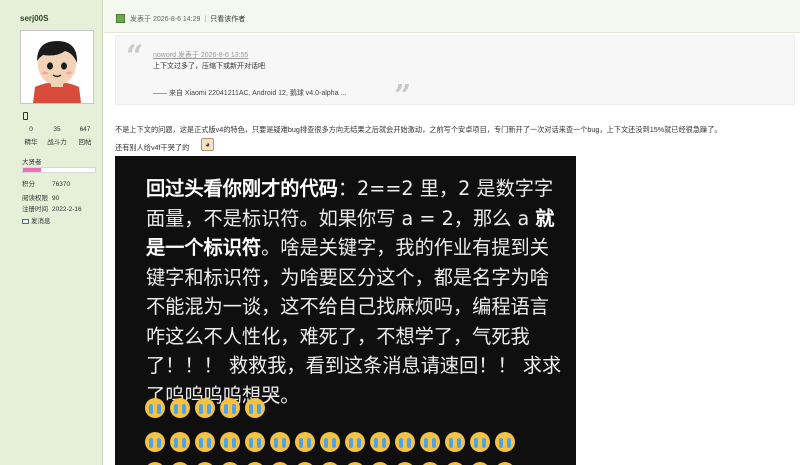 Image resolution: width=800 pixels, height=465 pixels. Describe the element at coordinates (46, 183) in the screenshot. I see `points-row: 积分 76370` at that location.